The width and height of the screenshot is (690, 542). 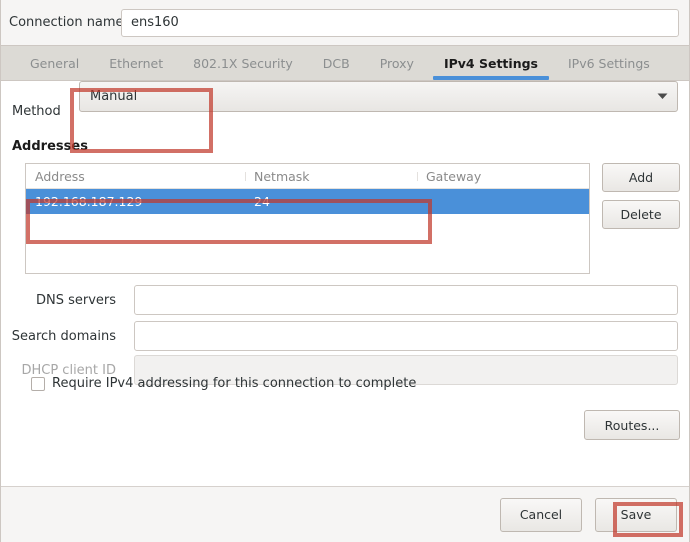 What do you see at coordinates (75, 300) in the screenshot?
I see `dns-servers-label: DNS servers` at bounding box center [75, 300].